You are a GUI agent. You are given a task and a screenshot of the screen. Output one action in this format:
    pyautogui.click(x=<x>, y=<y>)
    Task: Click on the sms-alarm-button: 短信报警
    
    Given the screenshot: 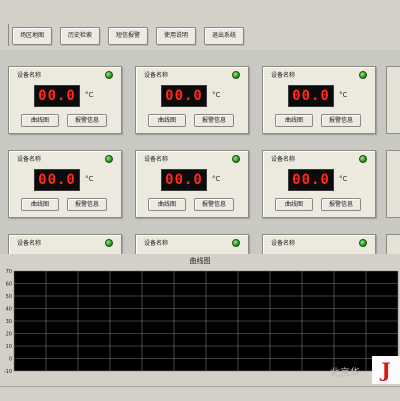 What is the action you would take?
    pyautogui.click(x=128, y=36)
    